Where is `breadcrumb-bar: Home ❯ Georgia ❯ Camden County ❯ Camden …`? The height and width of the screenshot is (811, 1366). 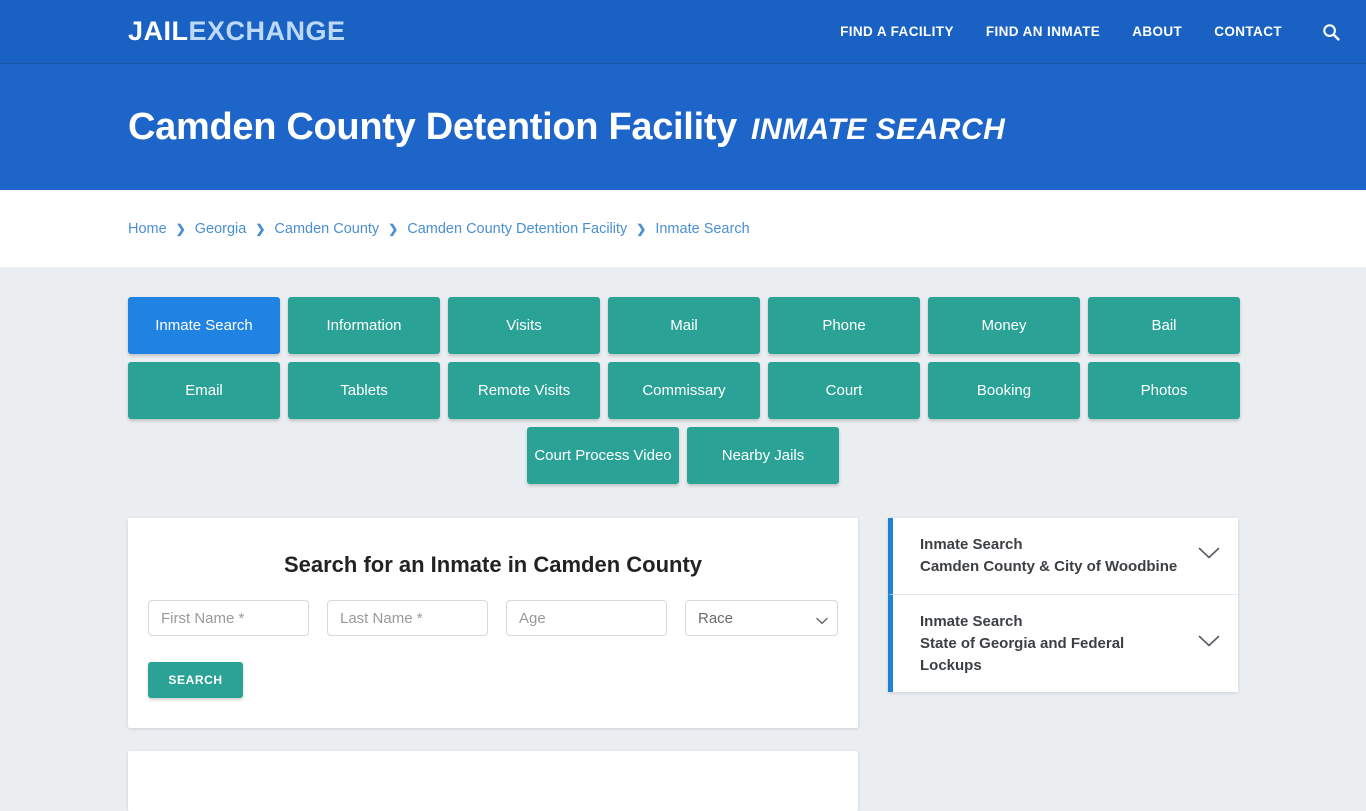 breadcrumb-bar: Home ❯ Georgia ❯ Camden County ❯ Camden … is located at coordinates (683, 228).